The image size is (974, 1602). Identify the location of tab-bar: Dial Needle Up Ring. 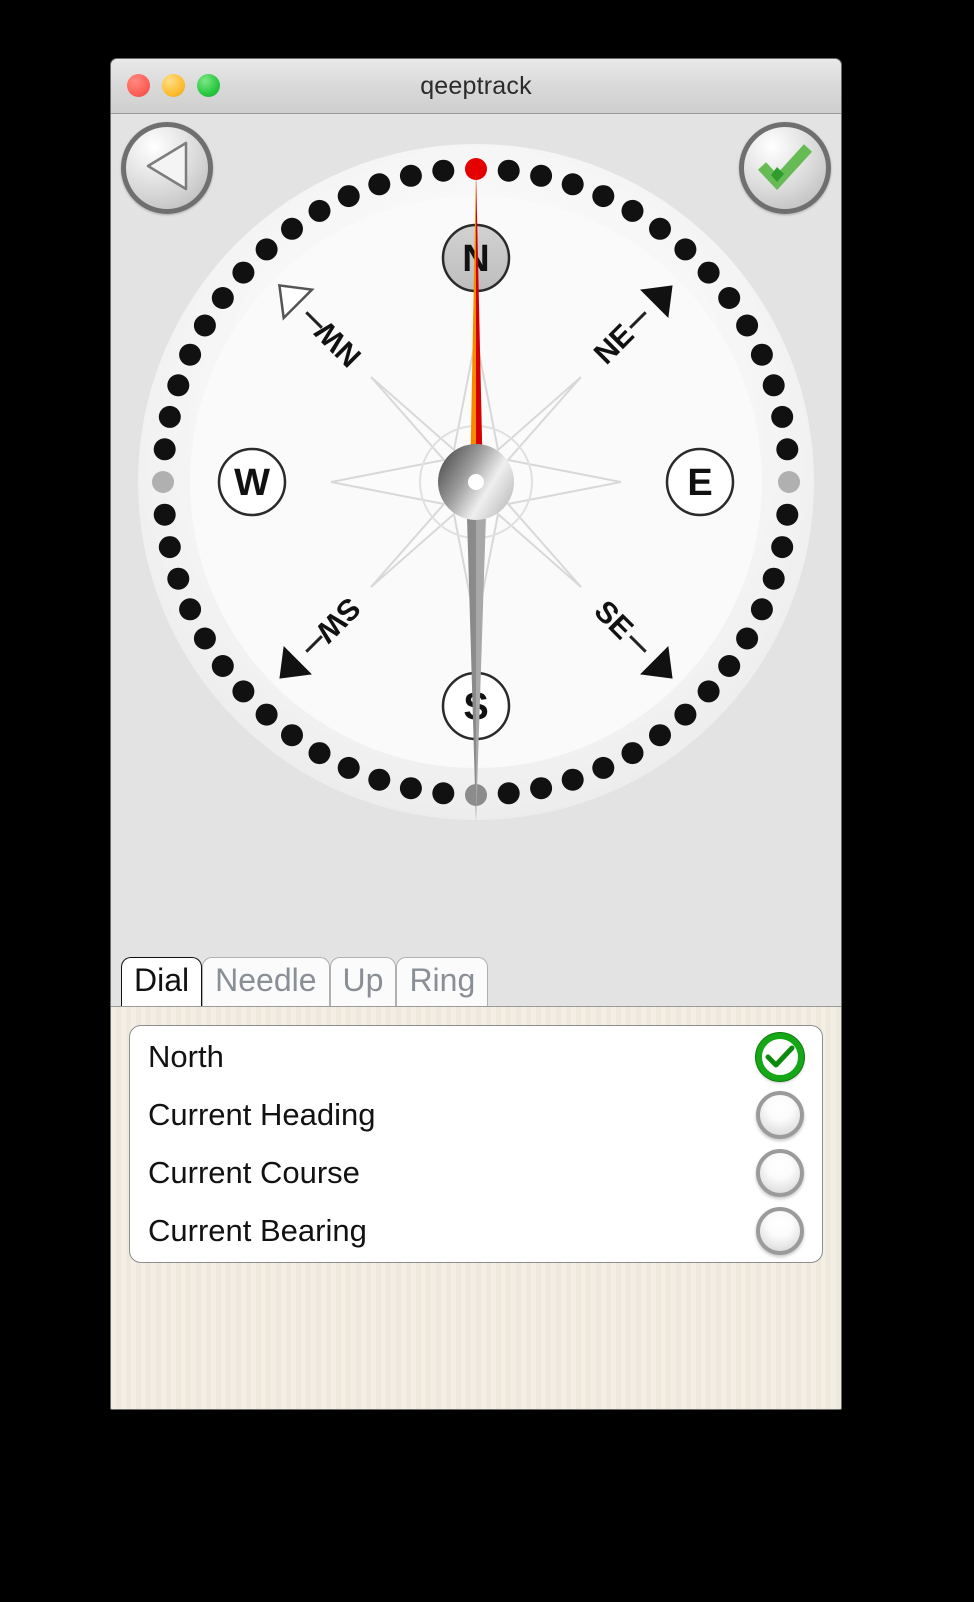
(476, 980).